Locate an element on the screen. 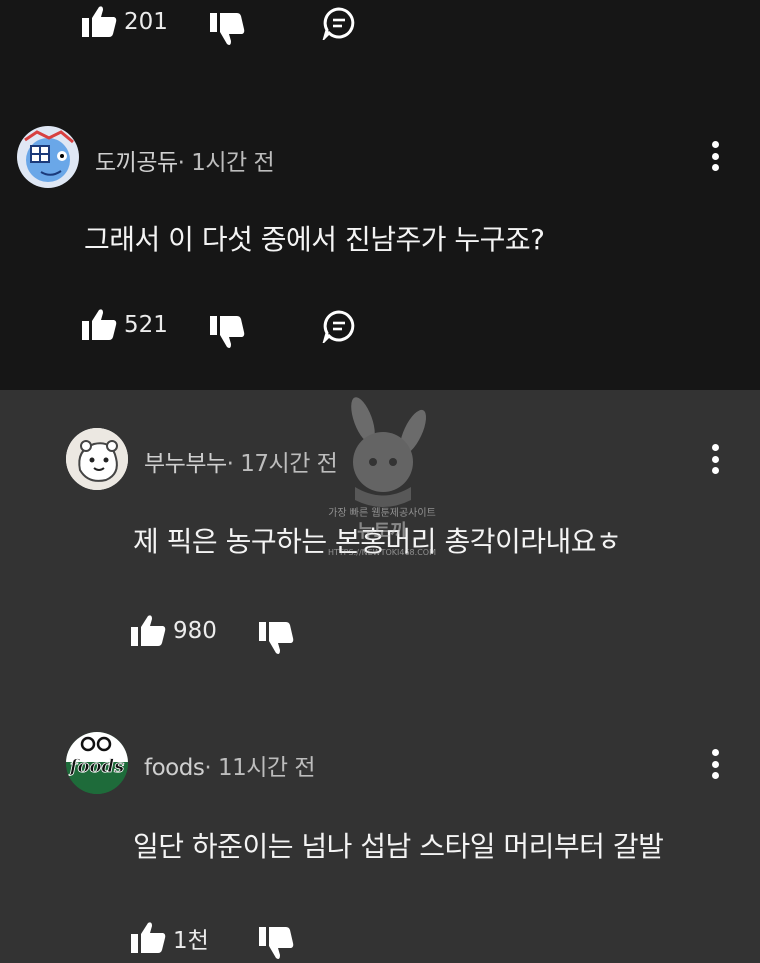 This screenshot has height=963, width=760. like-button: 980 is located at coordinates (174, 631).